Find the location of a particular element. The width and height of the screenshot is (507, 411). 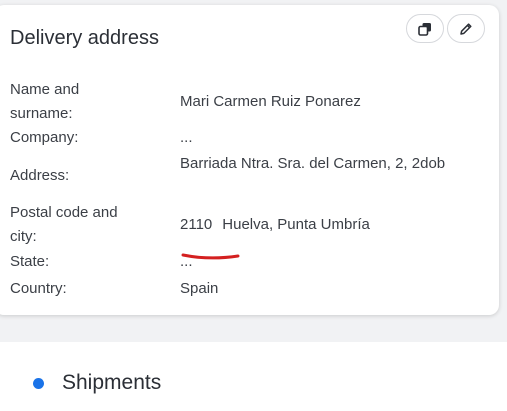

copy-button is located at coordinates (425, 28).